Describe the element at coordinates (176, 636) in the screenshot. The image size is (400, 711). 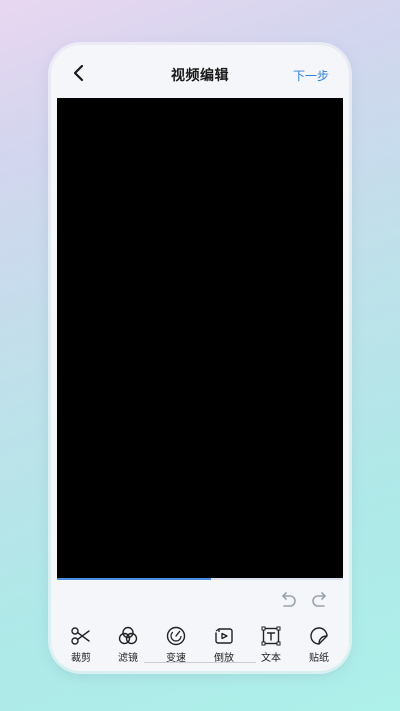
I see `speed-gauge-icon` at that location.